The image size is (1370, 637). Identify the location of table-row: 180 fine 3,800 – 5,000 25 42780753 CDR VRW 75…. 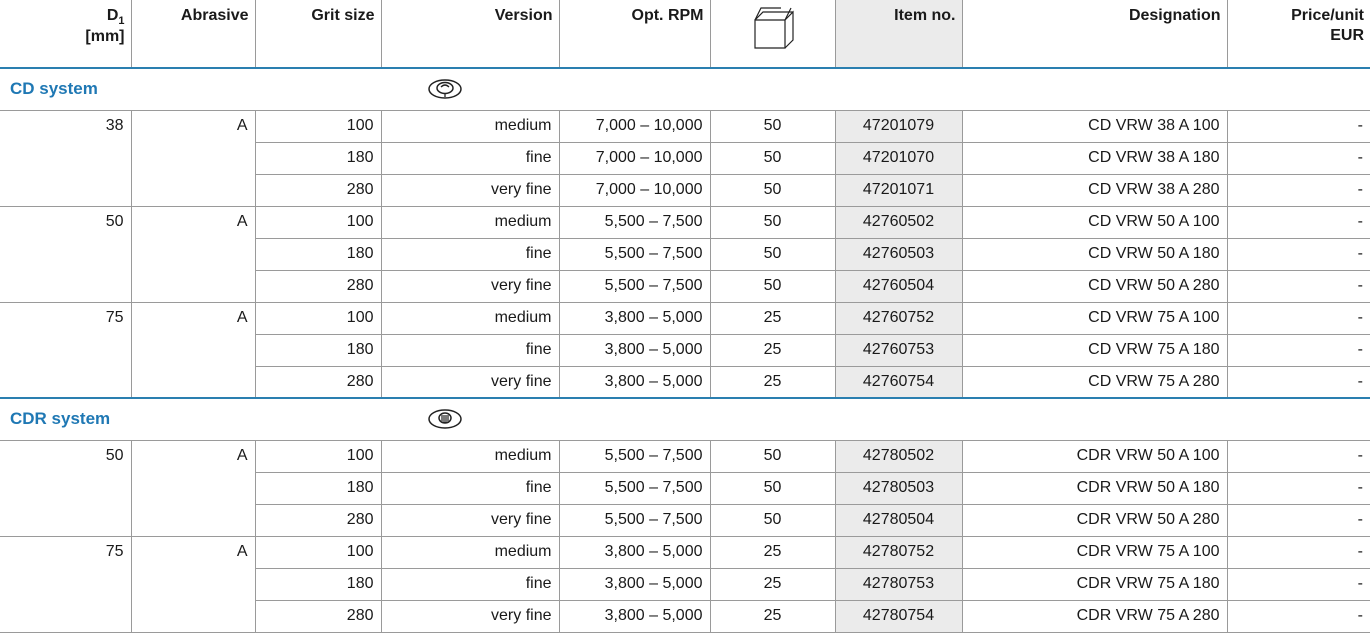
(685, 584).